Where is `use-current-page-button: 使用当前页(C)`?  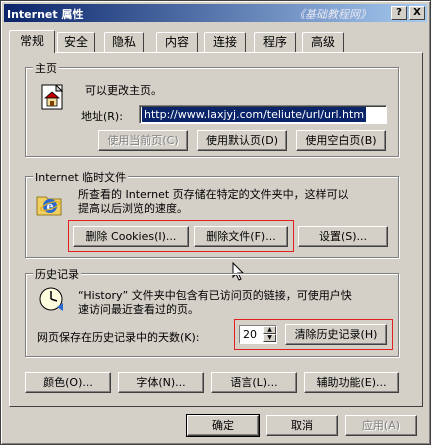
use-current-page-button: 使用当前页(C) is located at coordinates (143, 140).